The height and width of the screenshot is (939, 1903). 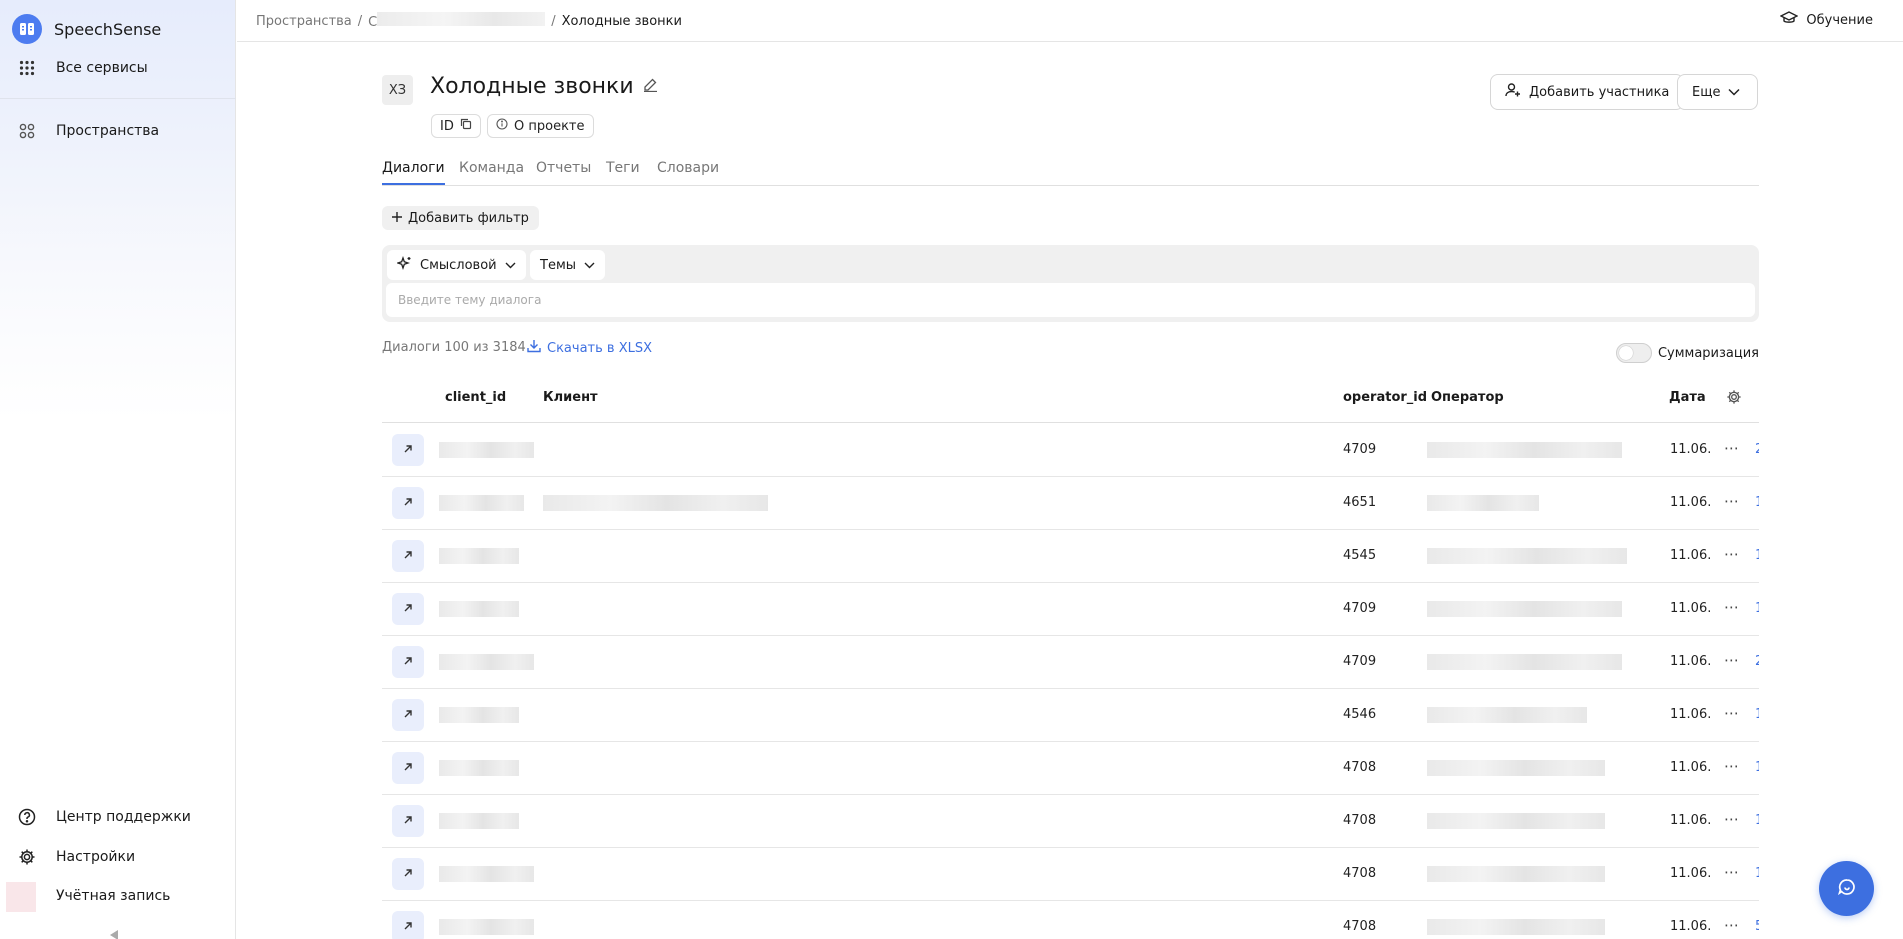 I want to click on tab-team: Команда, so click(x=491, y=168).